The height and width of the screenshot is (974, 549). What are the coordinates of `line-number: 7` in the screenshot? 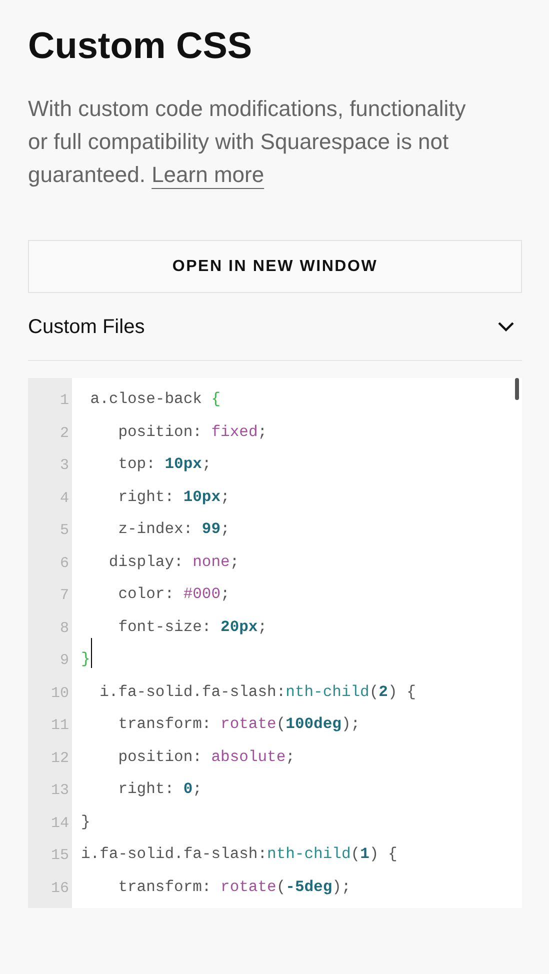 It's located at (64, 595).